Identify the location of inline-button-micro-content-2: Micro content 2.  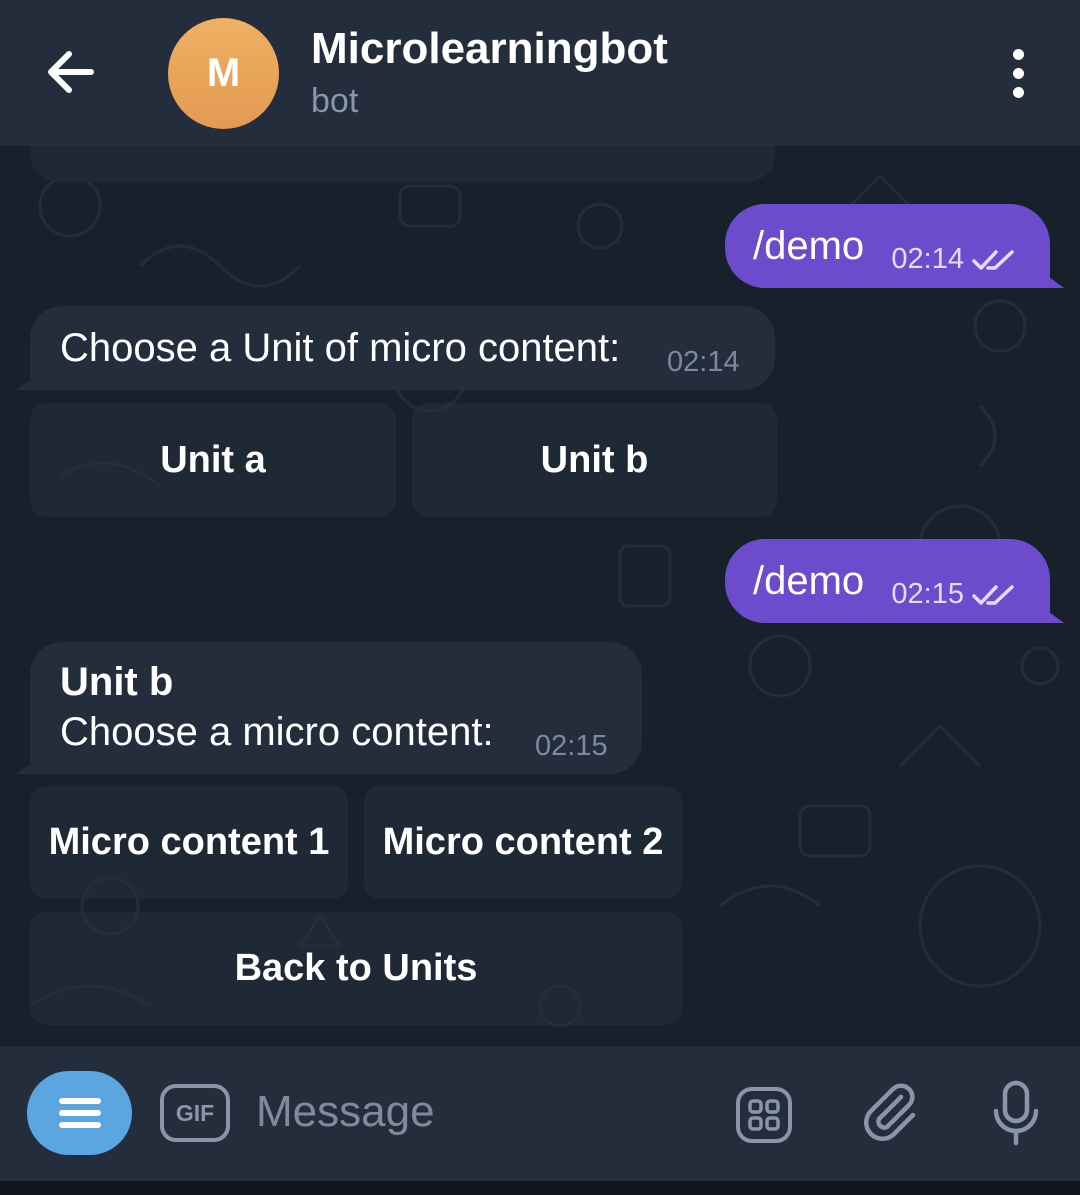
(523, 842).